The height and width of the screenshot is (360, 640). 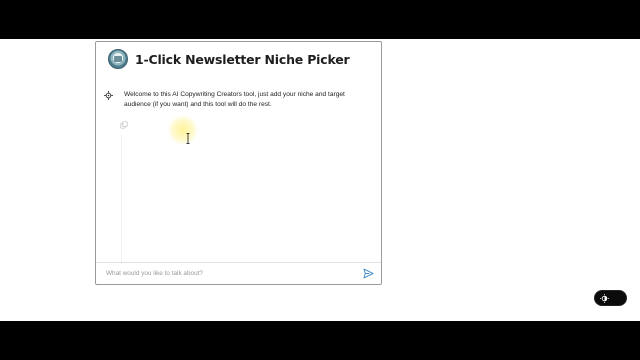 I want to click on bot-icon, so click(x=108, y=95).